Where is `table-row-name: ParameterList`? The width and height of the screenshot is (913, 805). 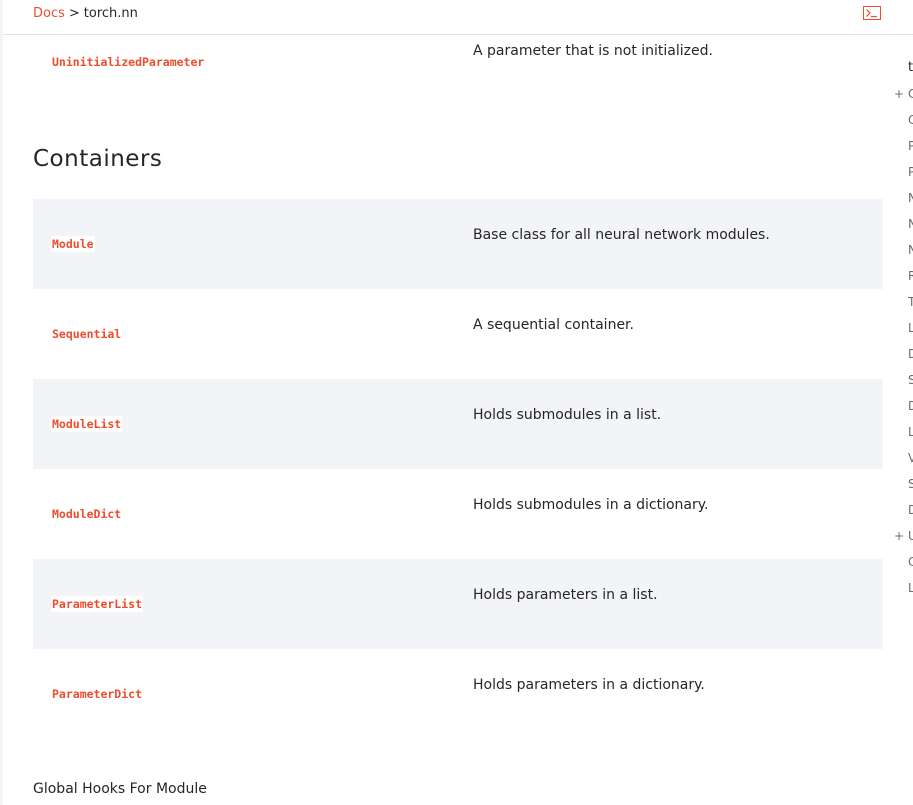
table-row-name: ParameterList is located at coordinates (97, 604).